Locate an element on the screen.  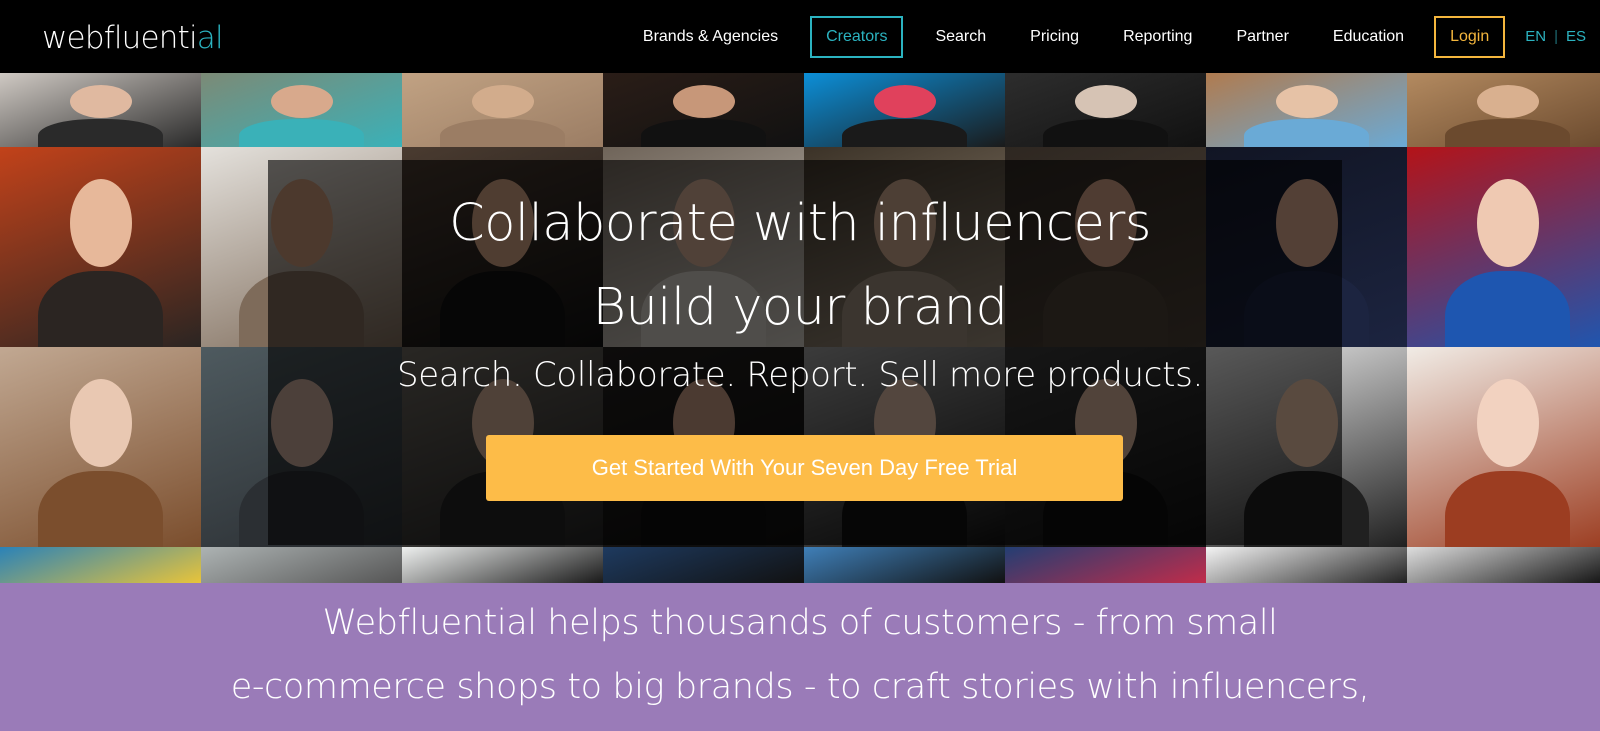
logo-accent-text: al is located at coordinates (210, 38).